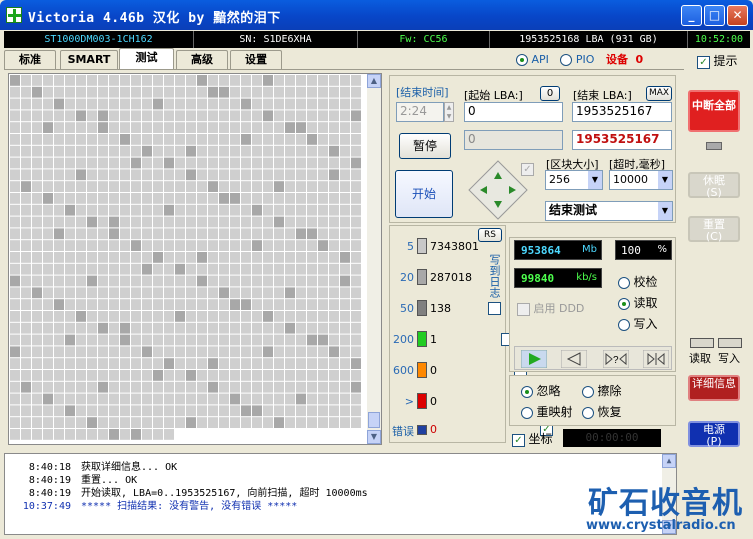  I want to click on pio-radio, so click(566, 60).